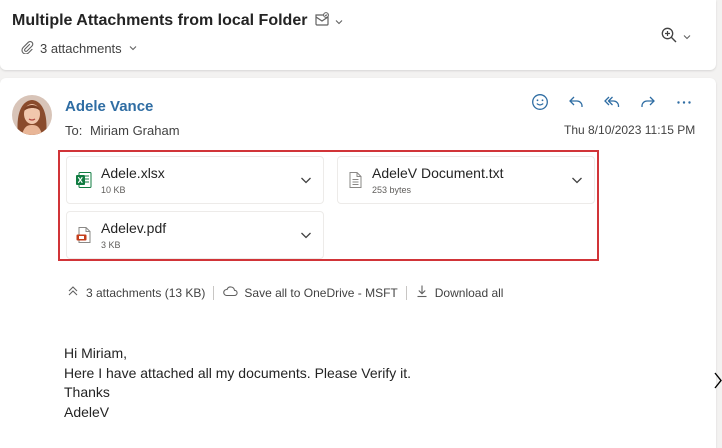 The height and width of the screenshot is (448, 722). I want to click on attachment-size: 10 KB, so click(113, 190).